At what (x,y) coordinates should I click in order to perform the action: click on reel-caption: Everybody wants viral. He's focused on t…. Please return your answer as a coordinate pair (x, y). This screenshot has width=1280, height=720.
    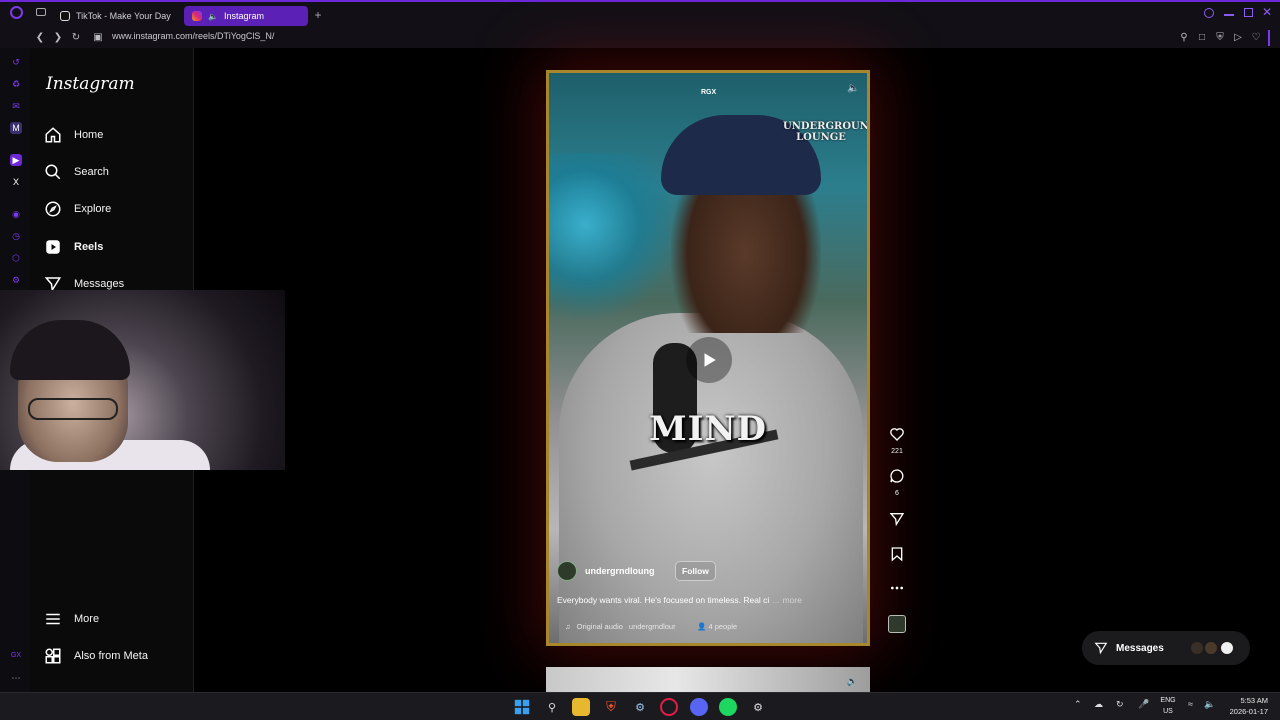
    Looking at the image, I should click on (707, 600).